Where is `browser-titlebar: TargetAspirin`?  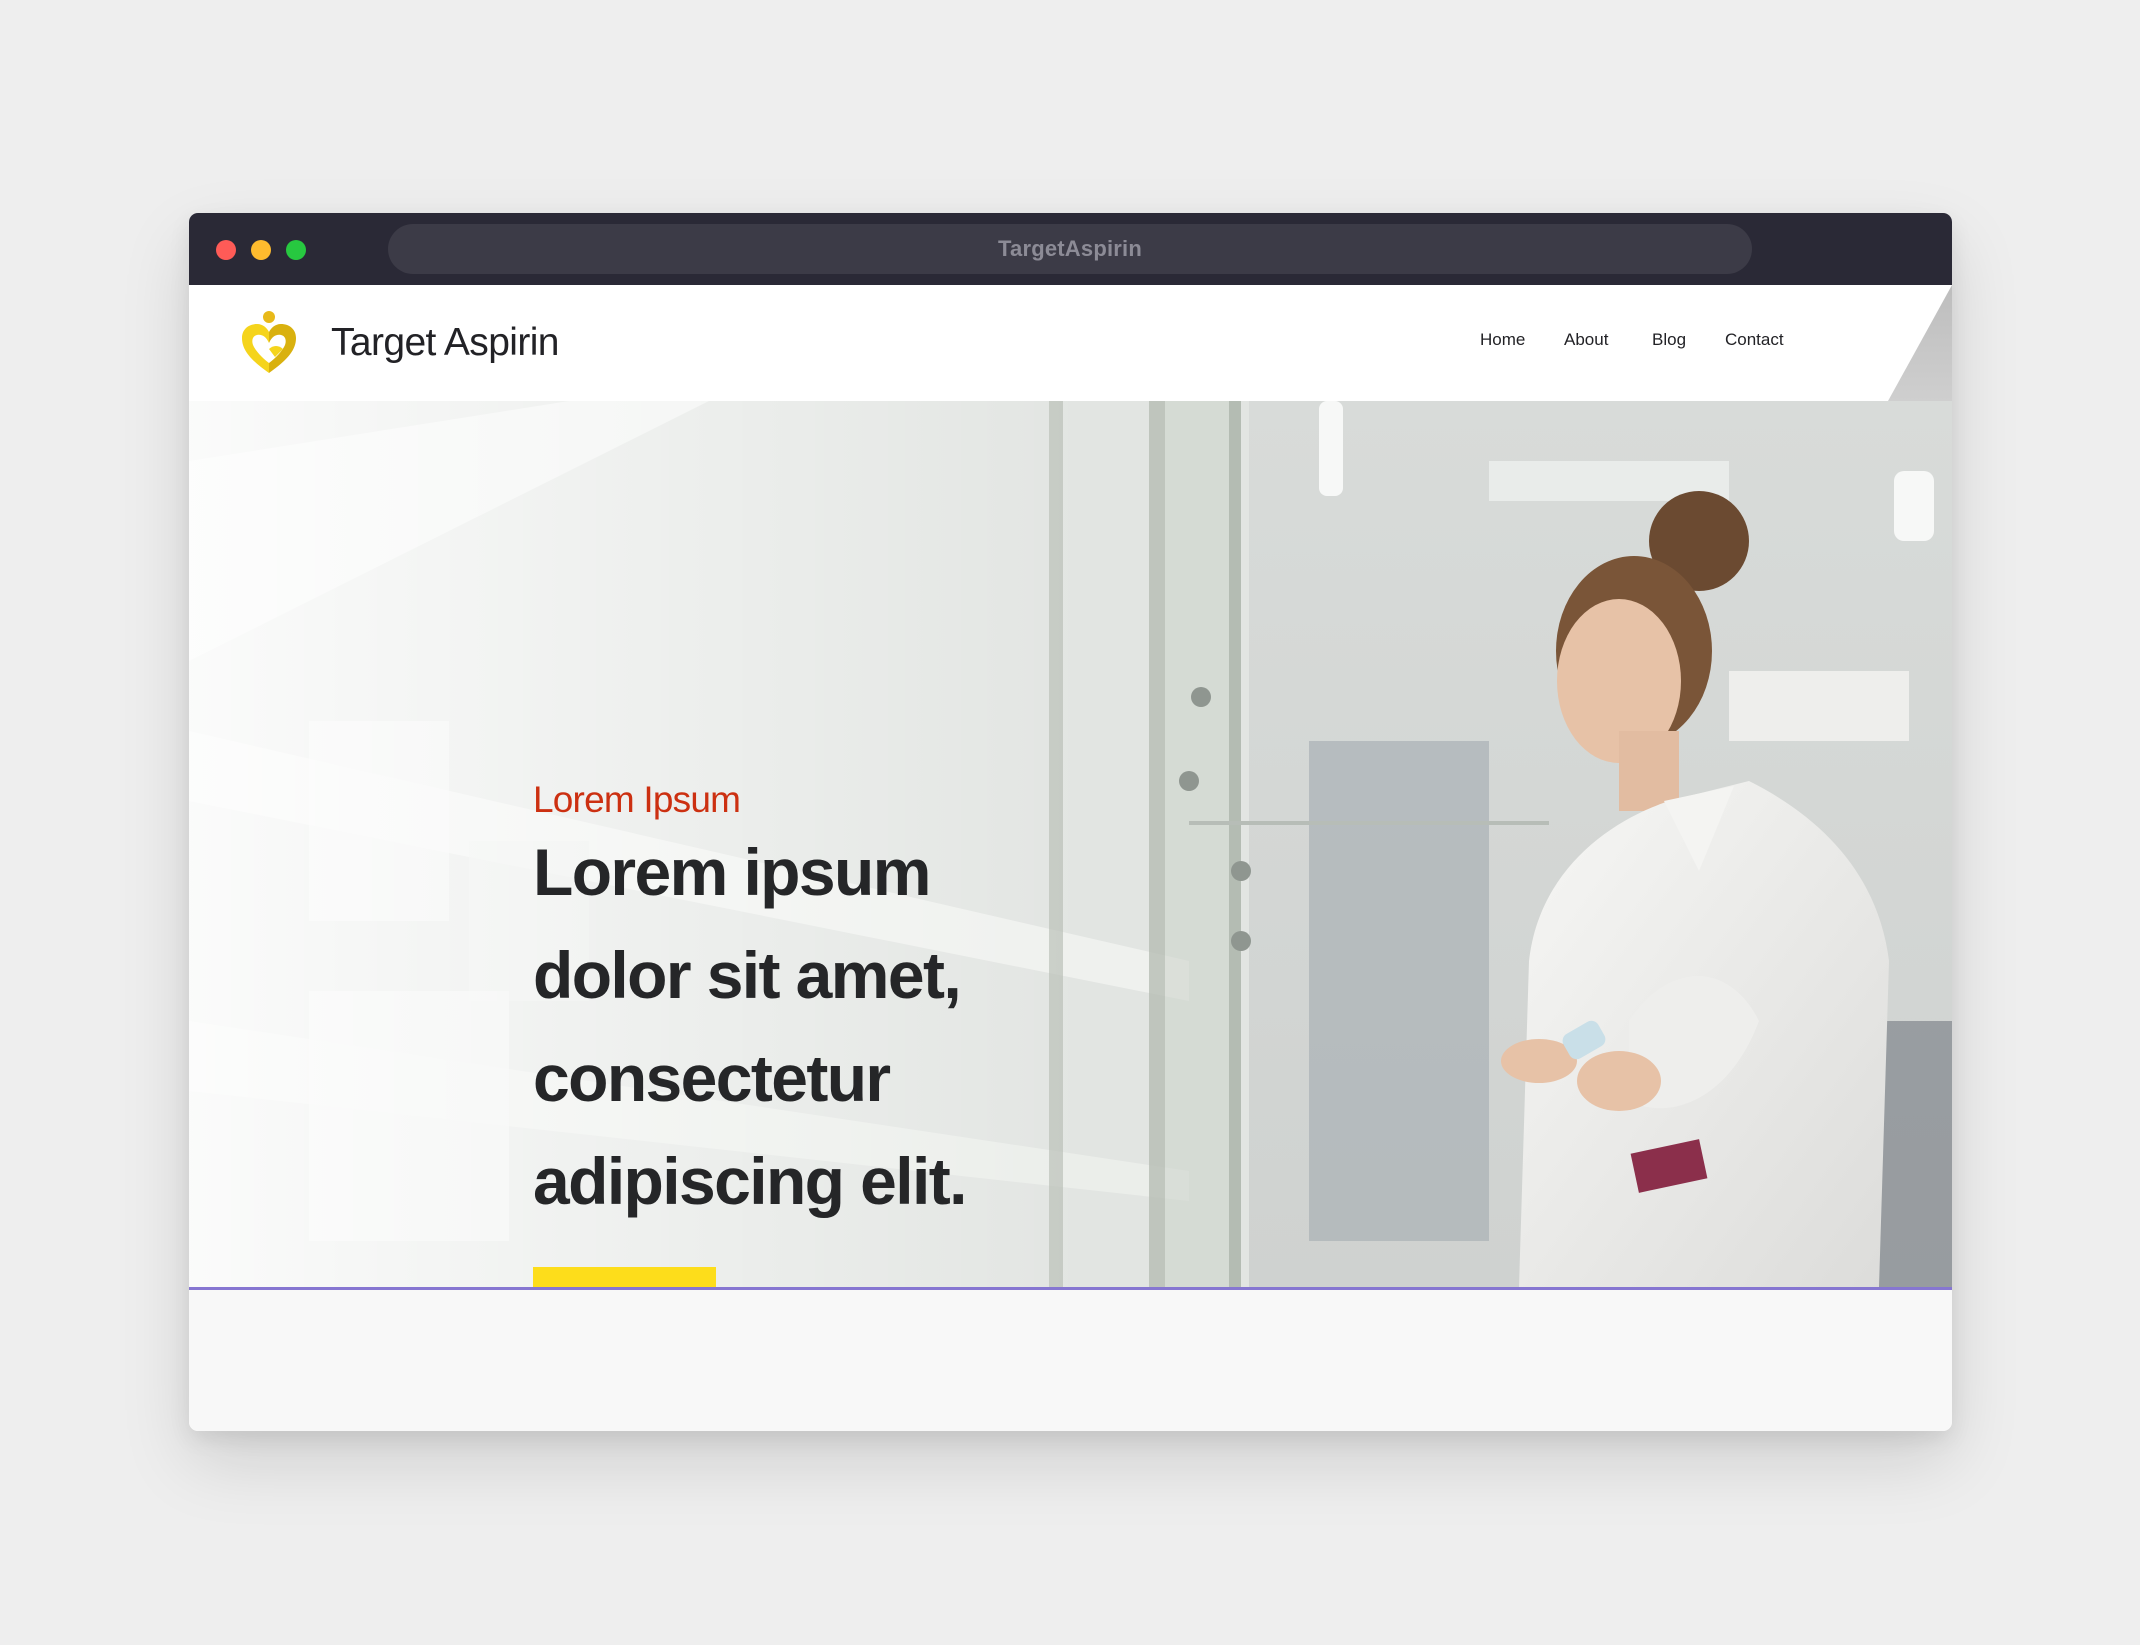 browser-titlebar: TargetAspirin is located at coordinates (1070, 249).